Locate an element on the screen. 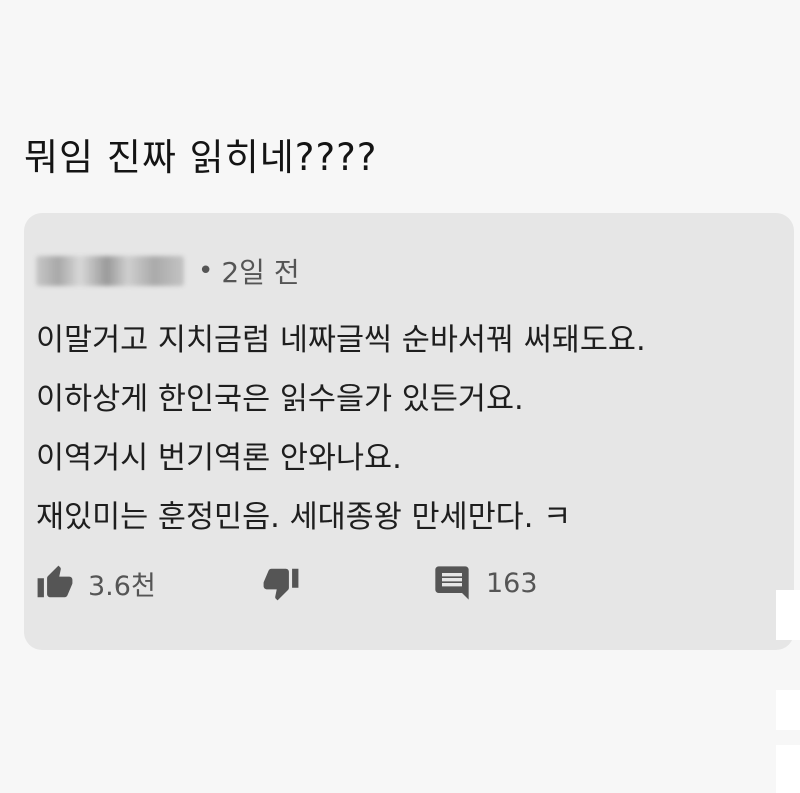 Image resolution: width=800 pixels, height=793 pixels. comment-actions: 3.6천 163 is located at coordinates (356, 583).